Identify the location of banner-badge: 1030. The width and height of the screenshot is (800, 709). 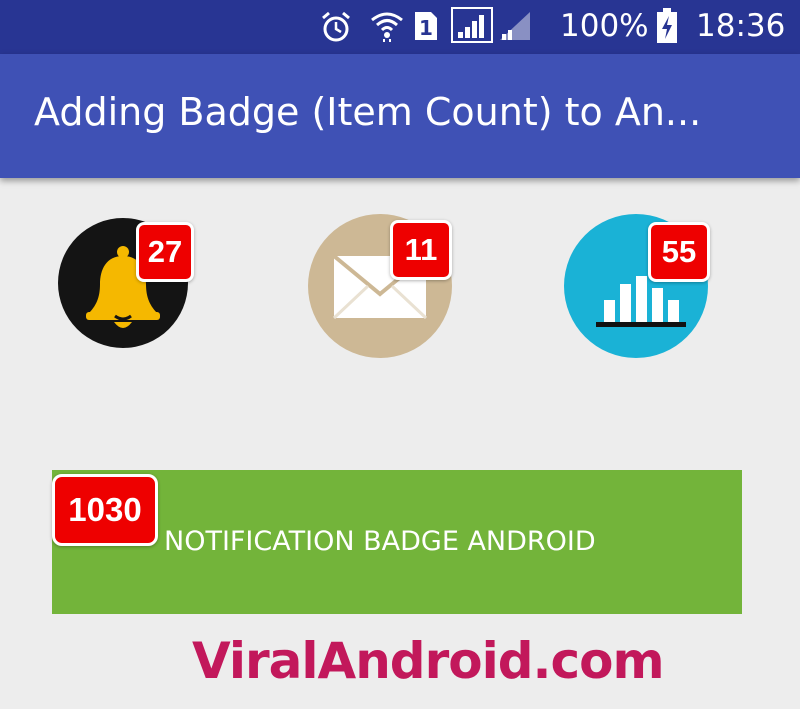
(105, 510).